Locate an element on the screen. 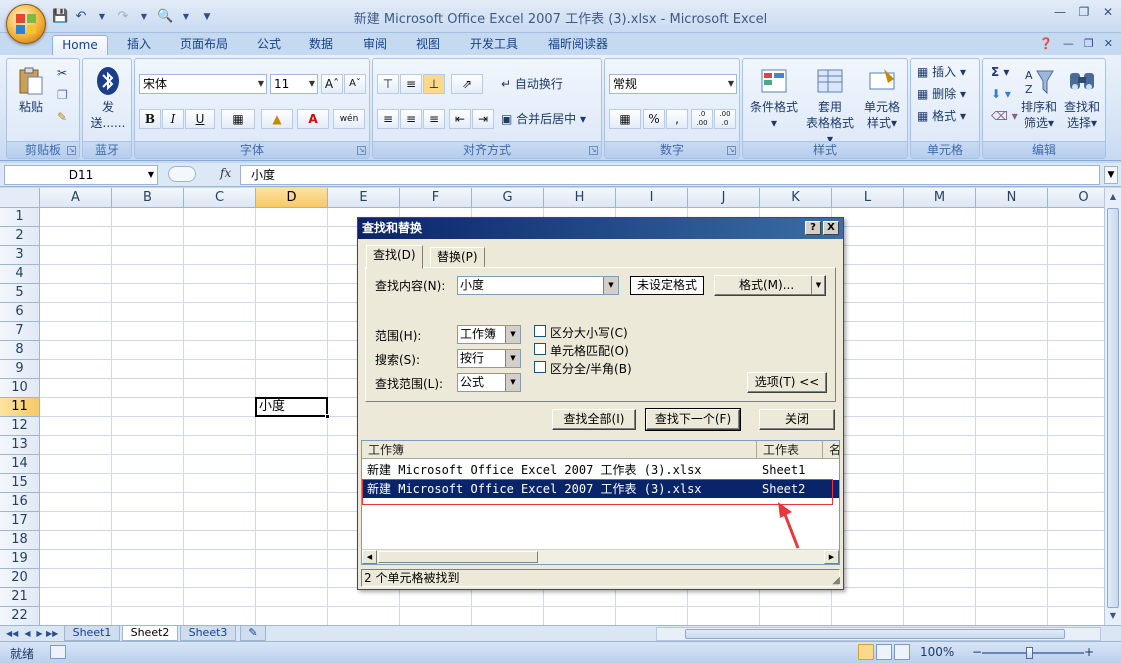  column-header: C is located at coordinates (220, 198).